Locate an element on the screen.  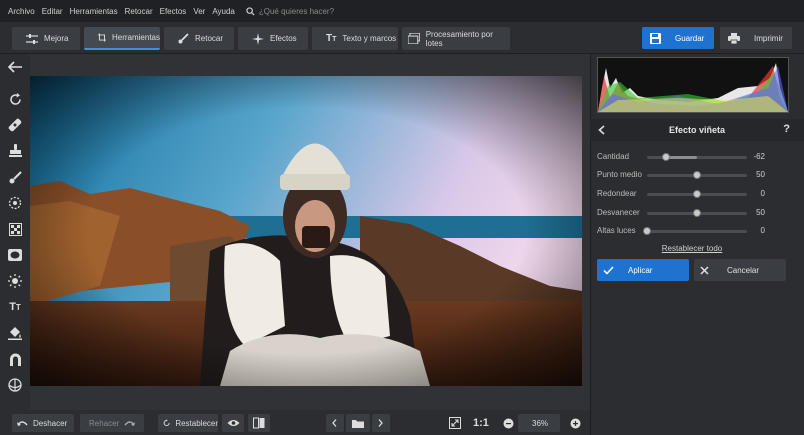
back-button is located at coordinates (15, 67).